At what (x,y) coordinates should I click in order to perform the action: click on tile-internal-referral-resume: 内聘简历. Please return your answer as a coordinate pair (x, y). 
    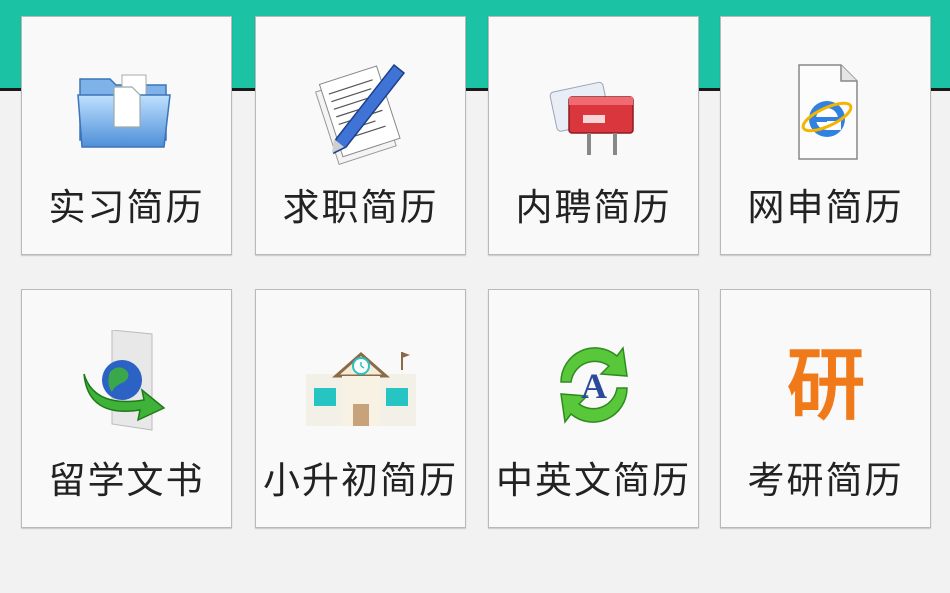
    Looking at the image, I should click on (593, 135).